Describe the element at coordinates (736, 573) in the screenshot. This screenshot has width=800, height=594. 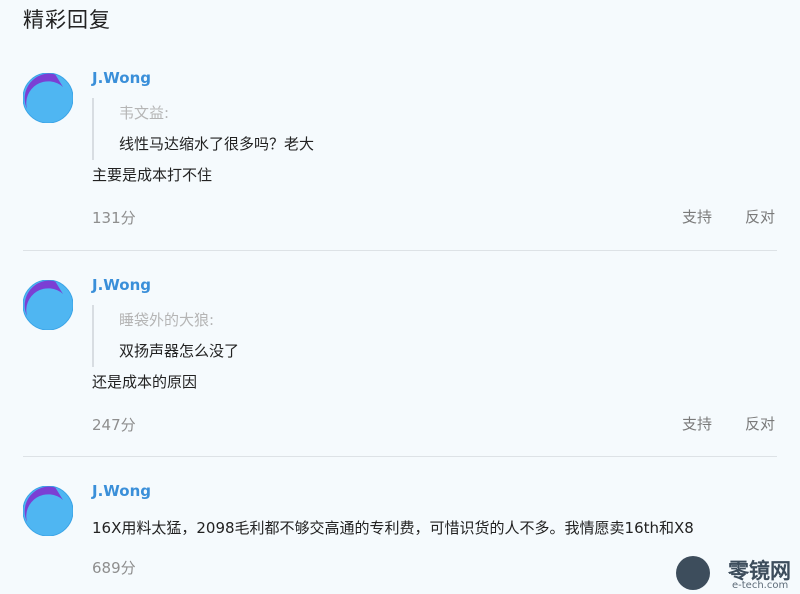
I see `watermark-logo: 零镜网 e-tech.com` at that location.